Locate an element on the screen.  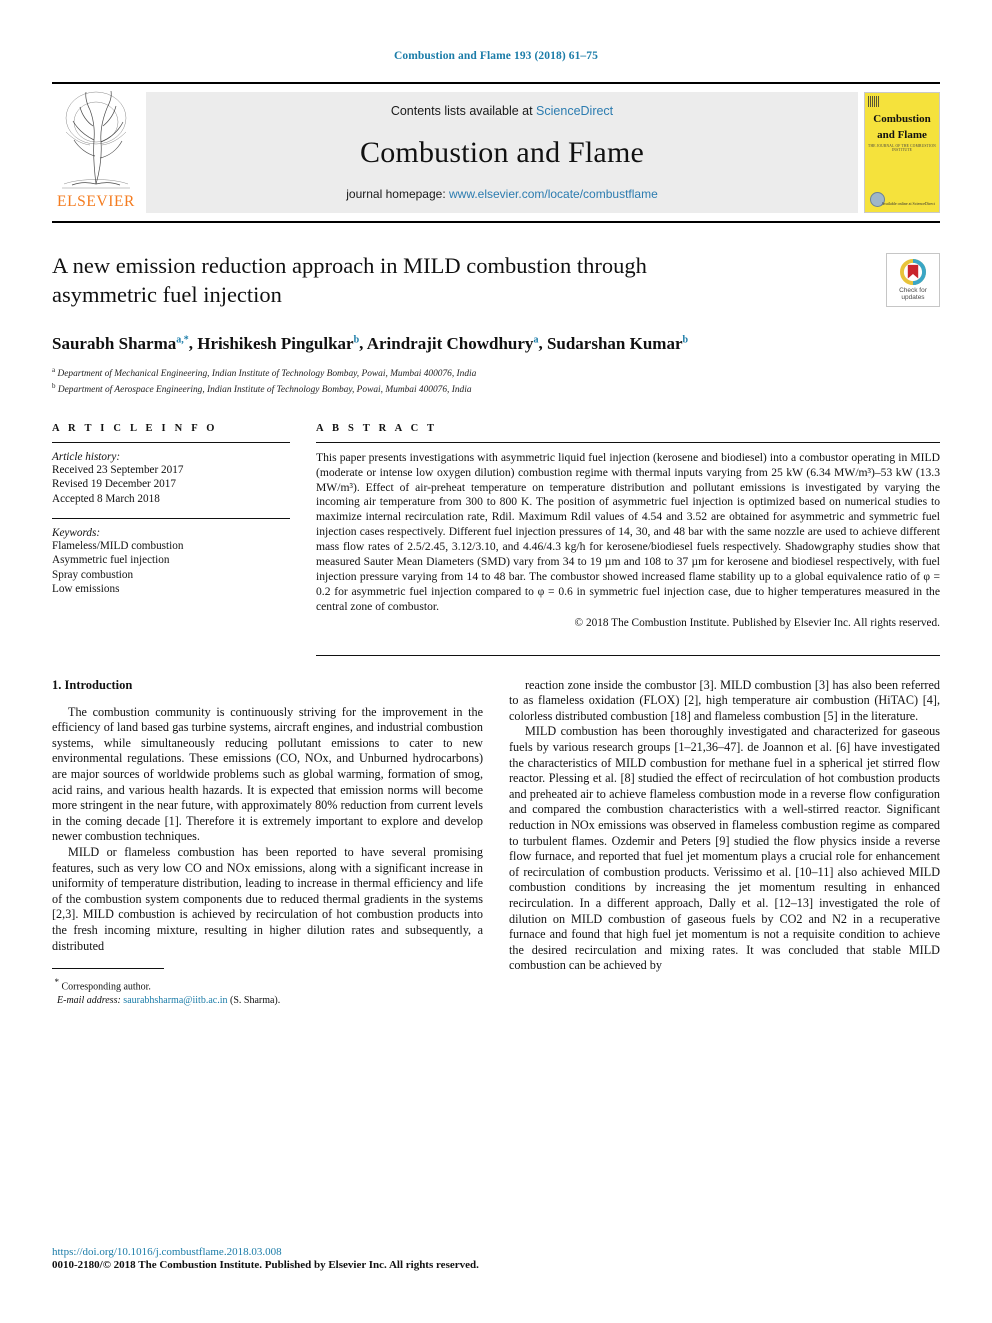
crossmark-badge: Check for updates is located at coordinates (913, 280).